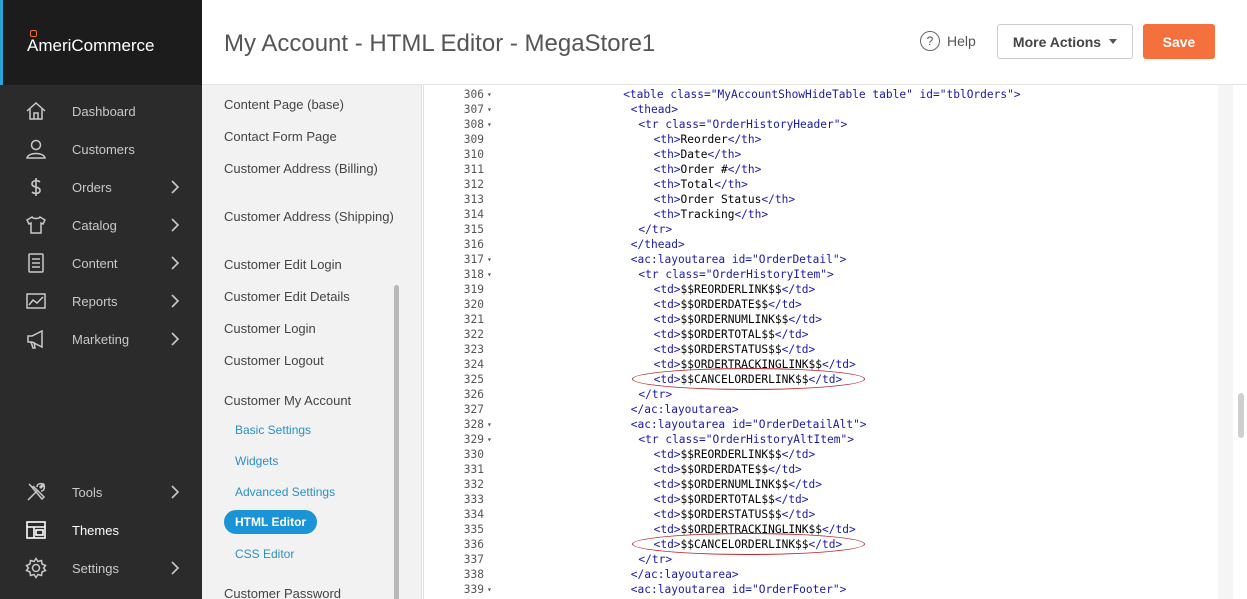 This screenshot has width=1247, height=599. Describe the element at coordinates (821, 454) in the screenshot. I see `code-line: 330 <td>$$REORDERLINK$$</td>` at that location.